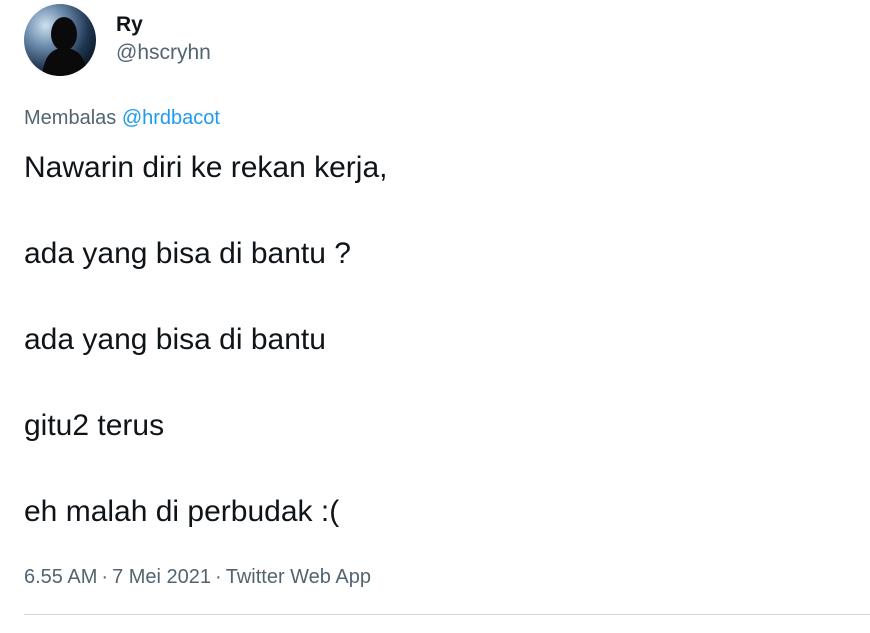 Image resolution: width=870 pixels, height=633 pixels. What do you see at coordinates (70, 118) in the screenshot?
I see `reply-prefix: Membalas` at bounding box center [70, 118].